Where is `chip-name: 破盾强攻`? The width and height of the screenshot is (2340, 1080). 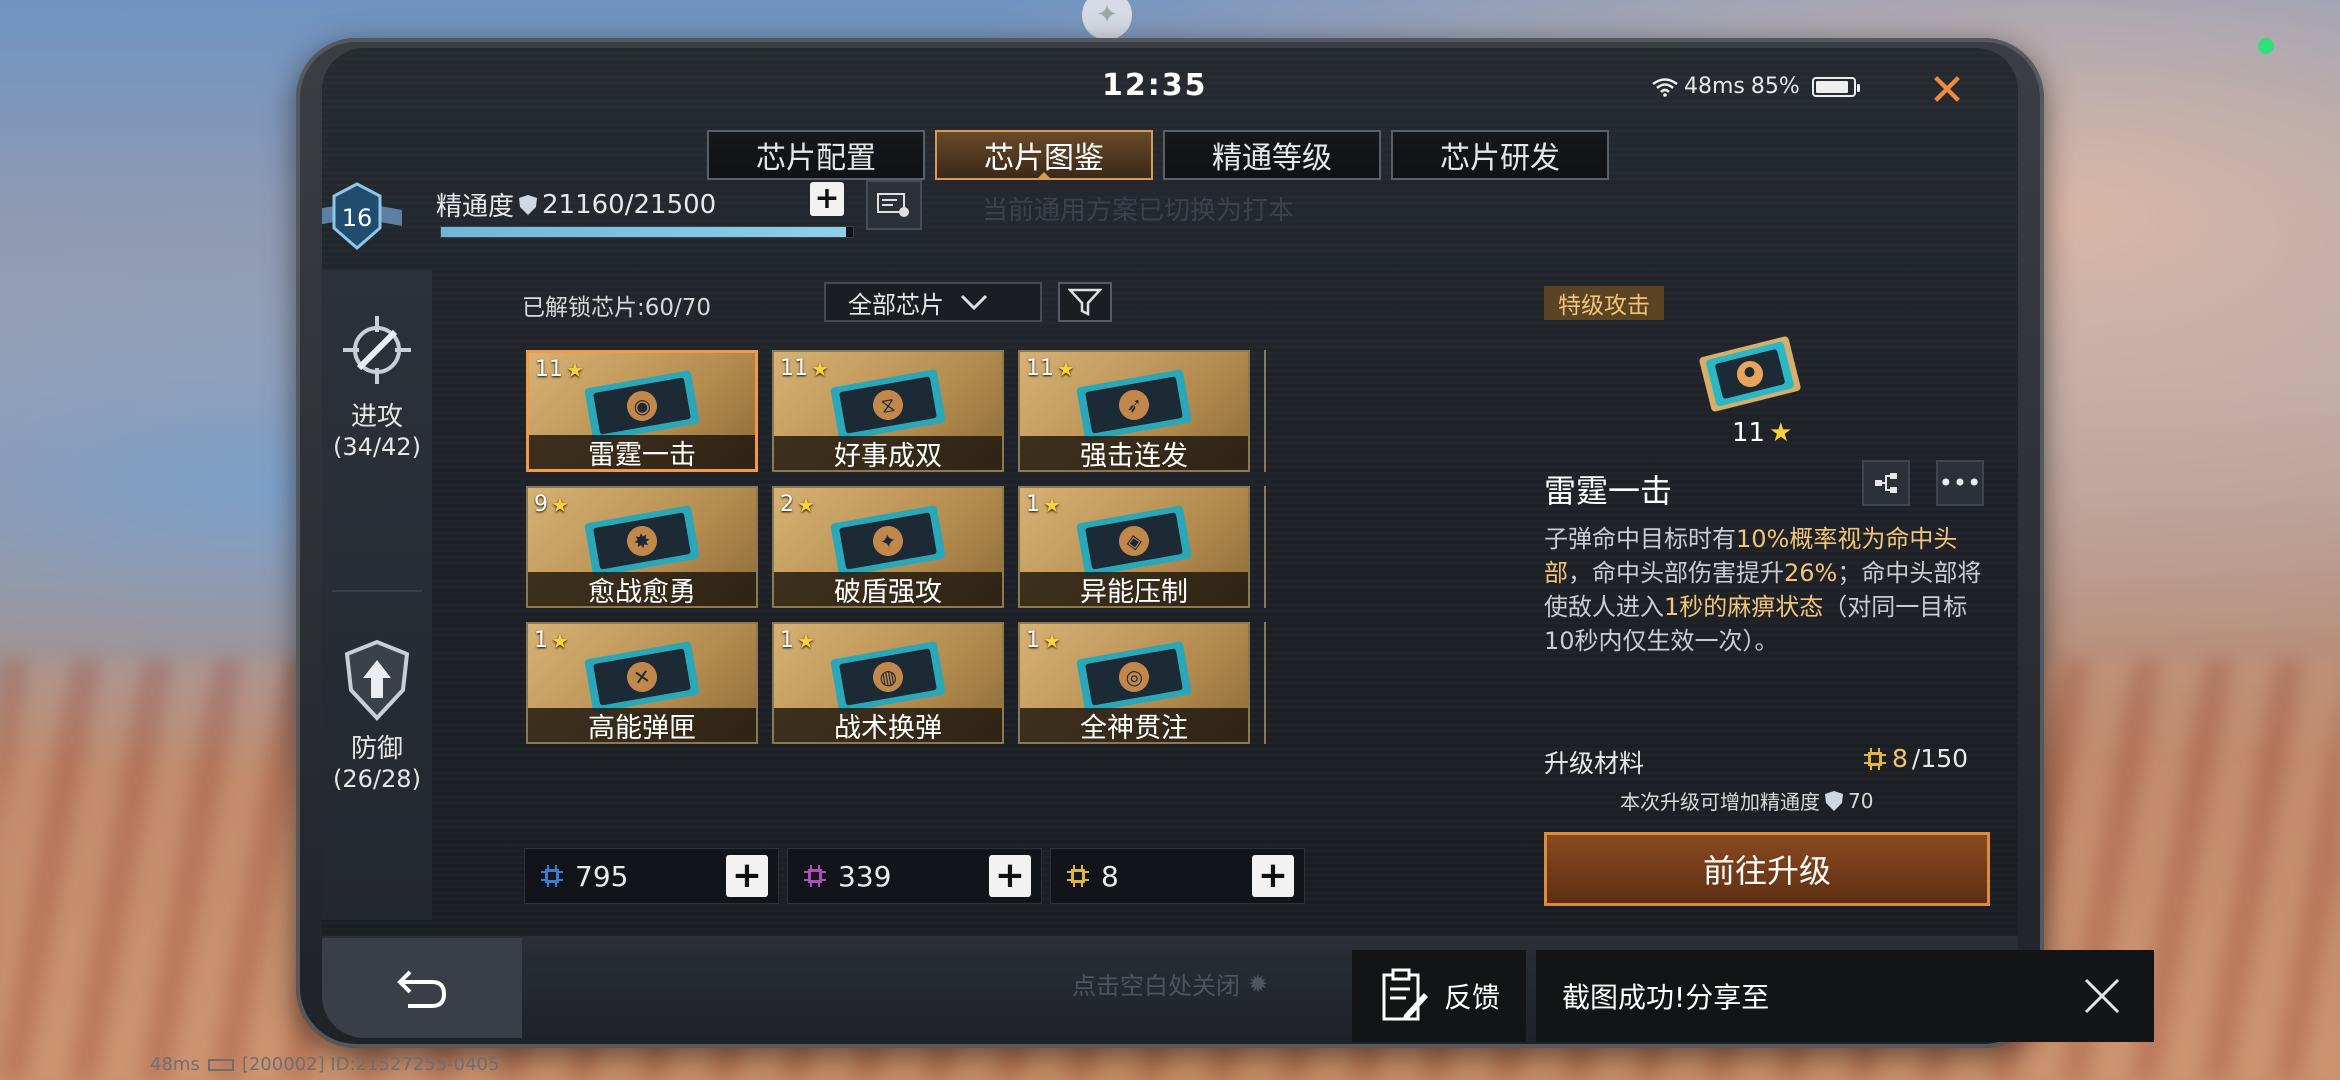
chip-name: 破盾强攻 is located at coordinates (888, 589).